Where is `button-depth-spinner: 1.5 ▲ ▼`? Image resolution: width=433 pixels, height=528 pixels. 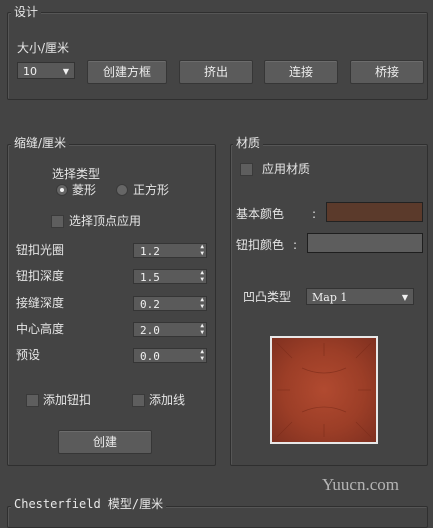 button-depth-spinner: 1.5 ▲ ▼ is located at coordinates (170, 276).